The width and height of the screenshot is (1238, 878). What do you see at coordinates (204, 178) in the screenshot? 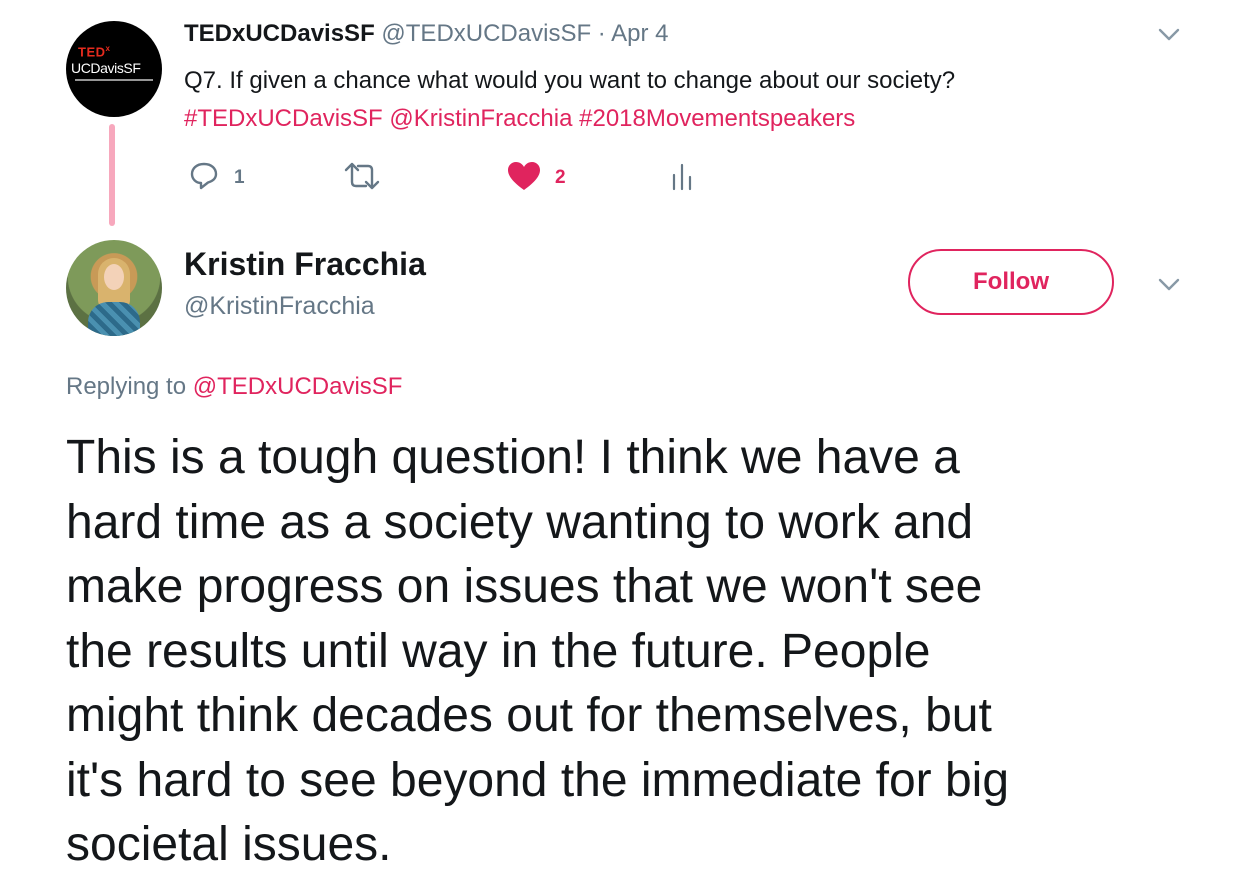
I see `reply-icon` at bounding box center [204, 178].